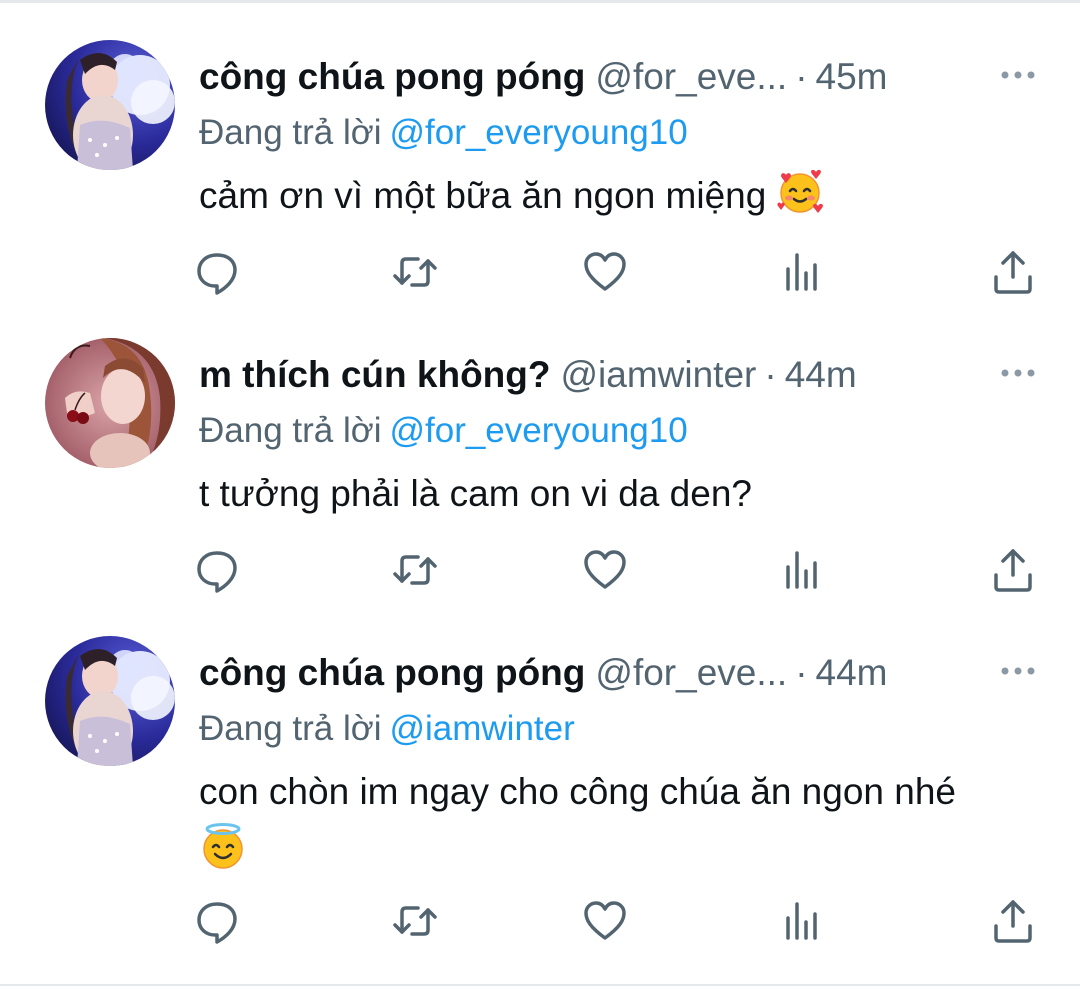 The image size is (1080, 989). Describe the element at coordinates (540, 985) in the screenshot. I see `bottom-divider` at that location.